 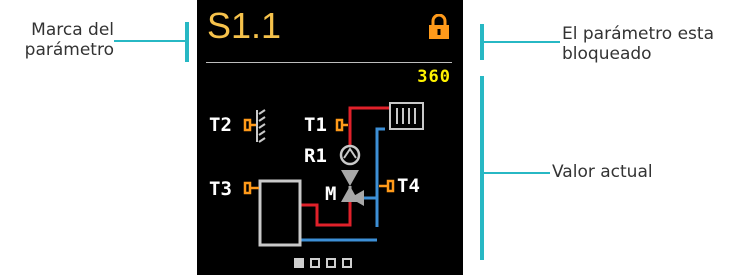 I want to click on locked-callout: El parámetro esta bloqueado, so click(x=650, y=44).